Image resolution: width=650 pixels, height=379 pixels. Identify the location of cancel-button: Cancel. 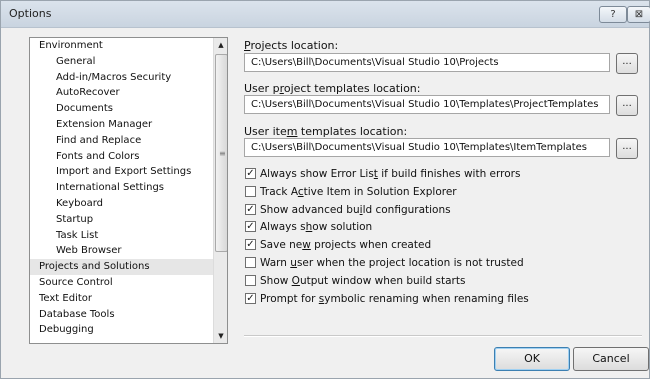
(611, 359).